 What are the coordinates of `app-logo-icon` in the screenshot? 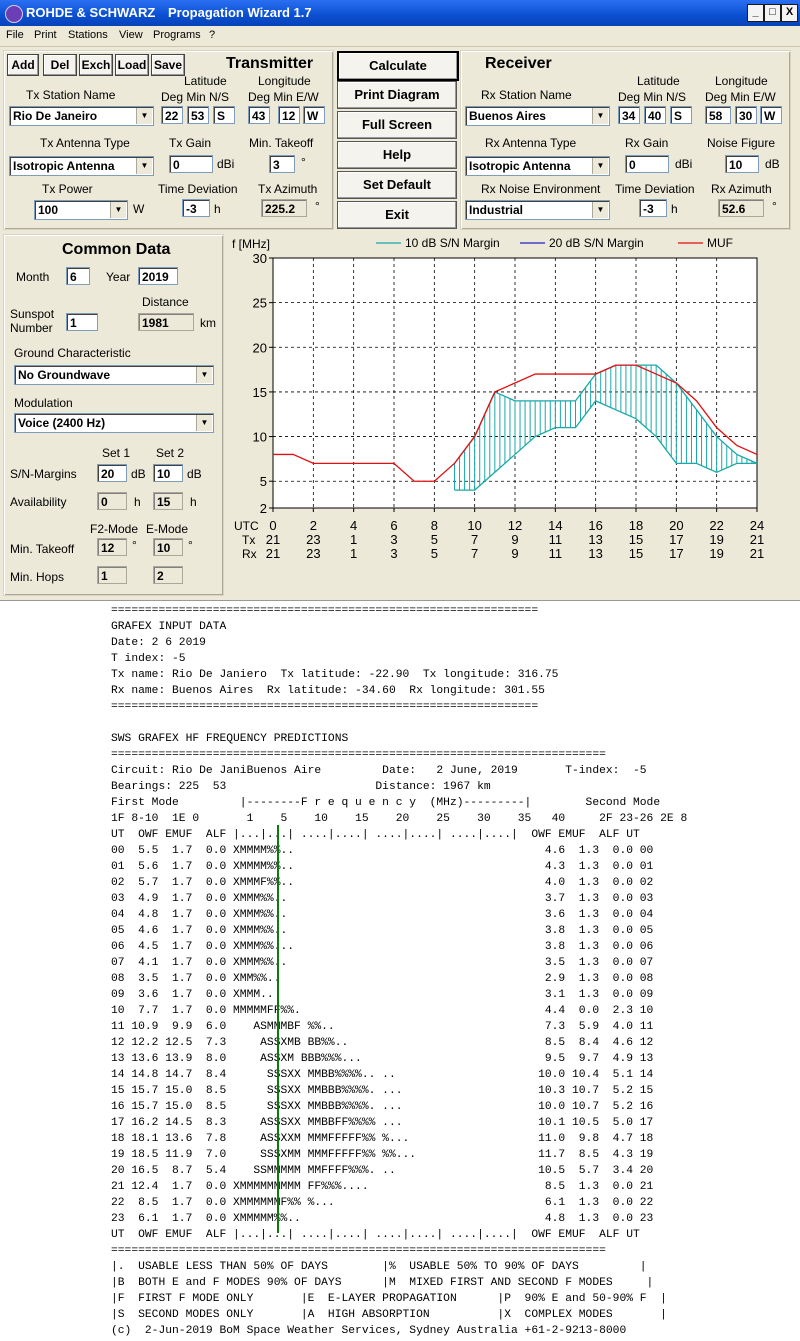 It's located at (14, 14).